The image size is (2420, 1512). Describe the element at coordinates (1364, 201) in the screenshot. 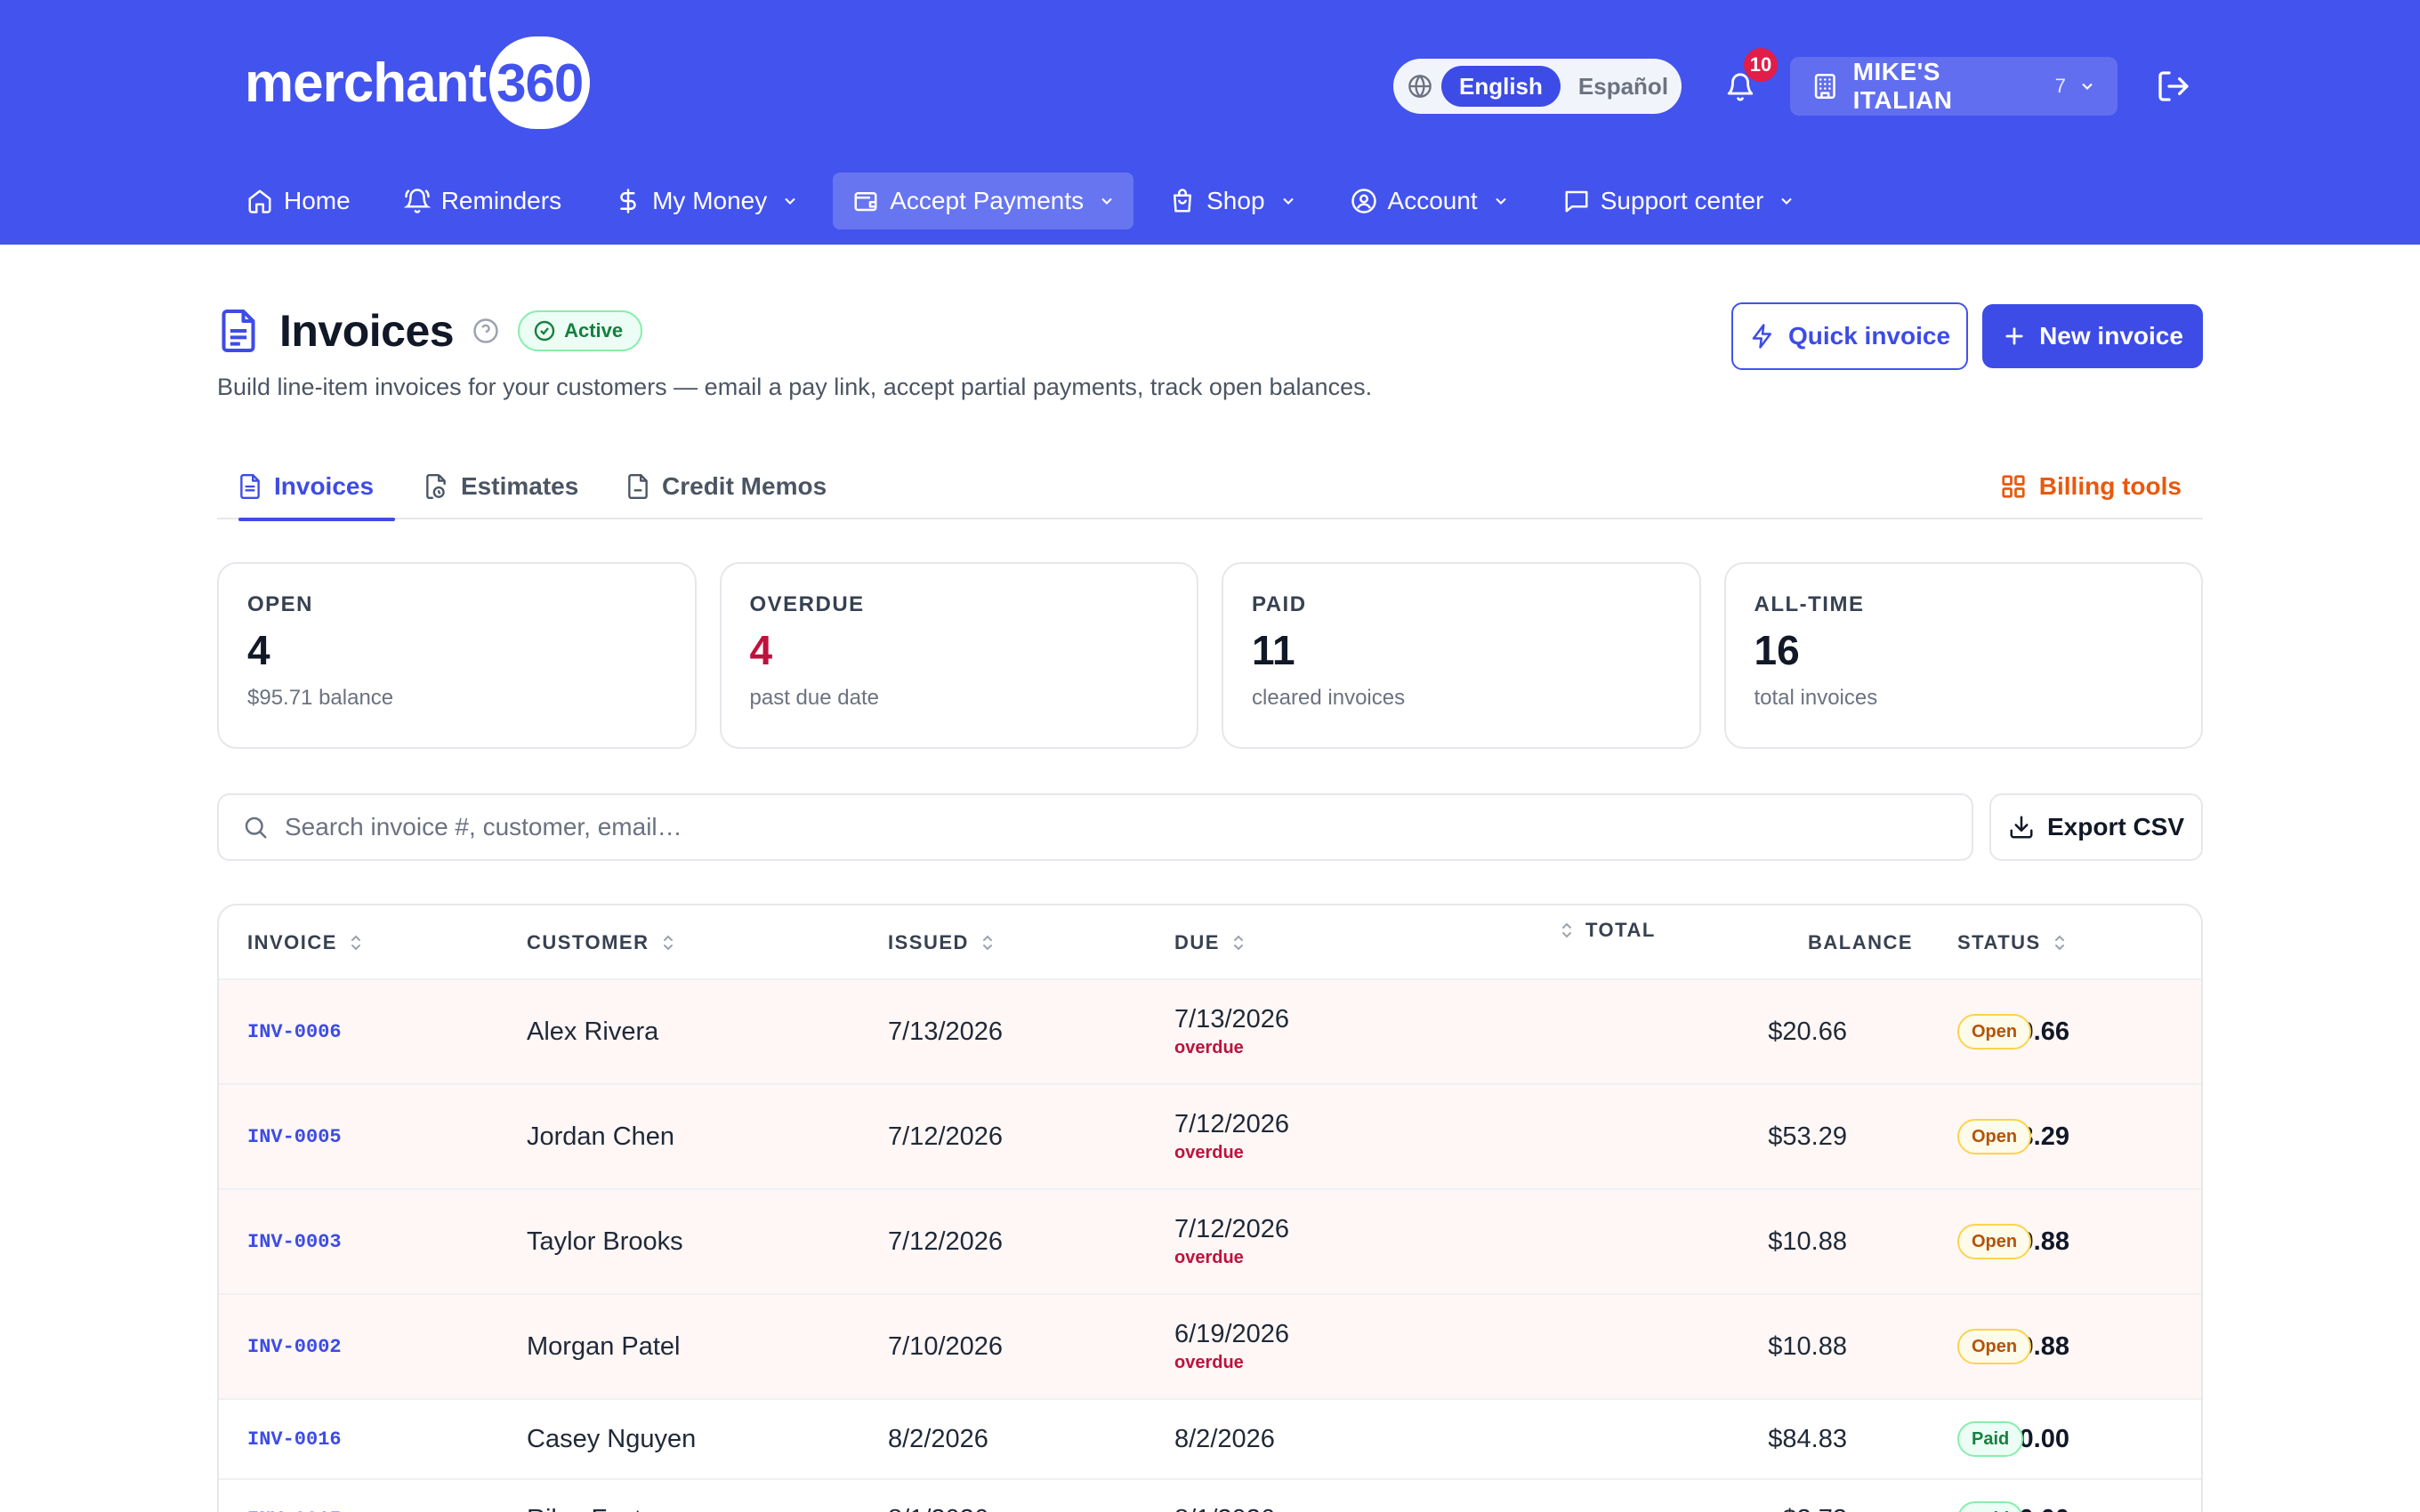

I see `user-circle-icon` at that location.